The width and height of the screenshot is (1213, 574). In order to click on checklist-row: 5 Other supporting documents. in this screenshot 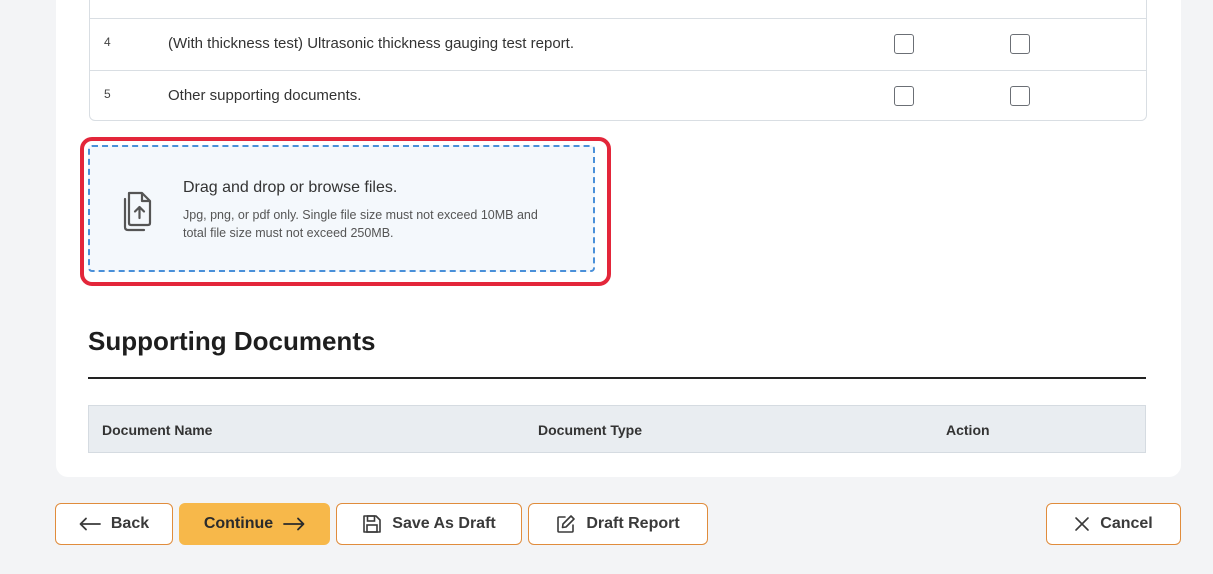, I will do `click(618, 95)`.